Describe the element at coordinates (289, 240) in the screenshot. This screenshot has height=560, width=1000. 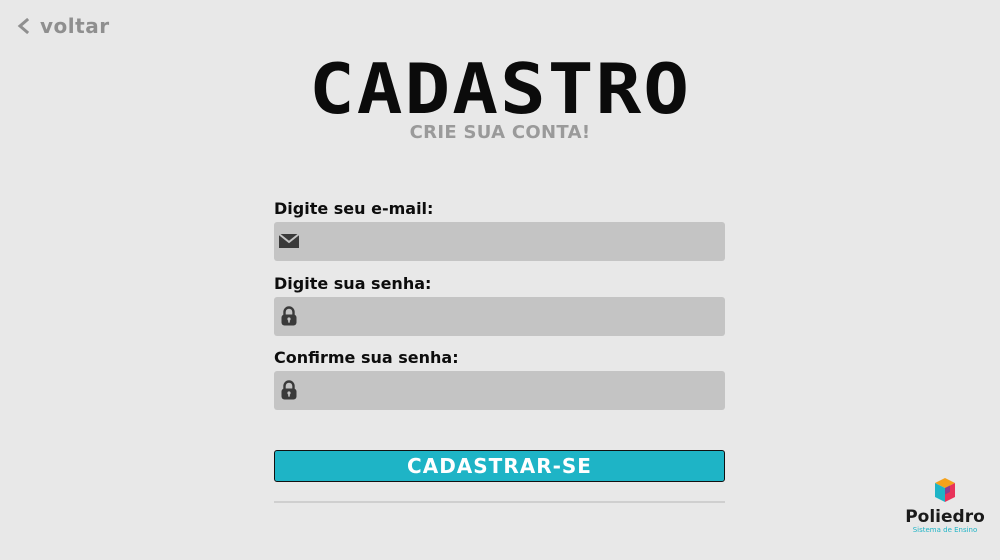
I see `envelope-icon` at that location.